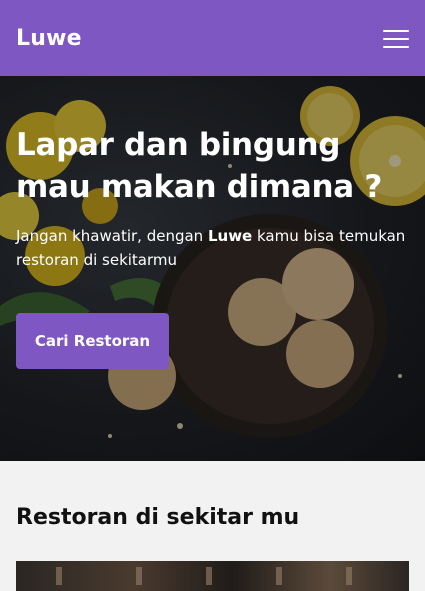  What do you see at coordinates (92, 341) in the screenshot?
I see `find-restaurant-button: Cari Restoran` at bounding box center [92, 341].